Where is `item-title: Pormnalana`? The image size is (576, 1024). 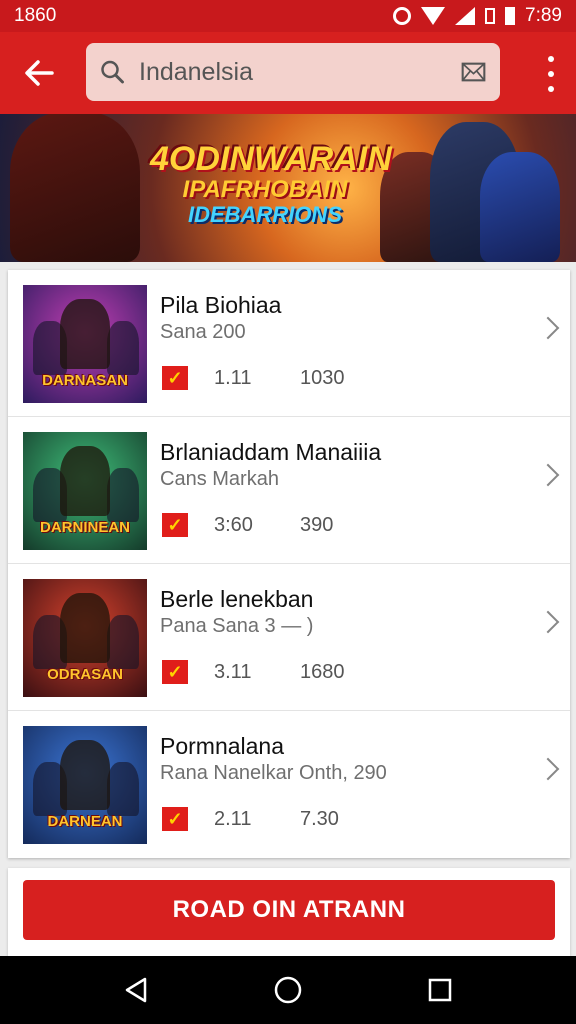 item-title: Pormnalana is located at coordinates (222, 746).